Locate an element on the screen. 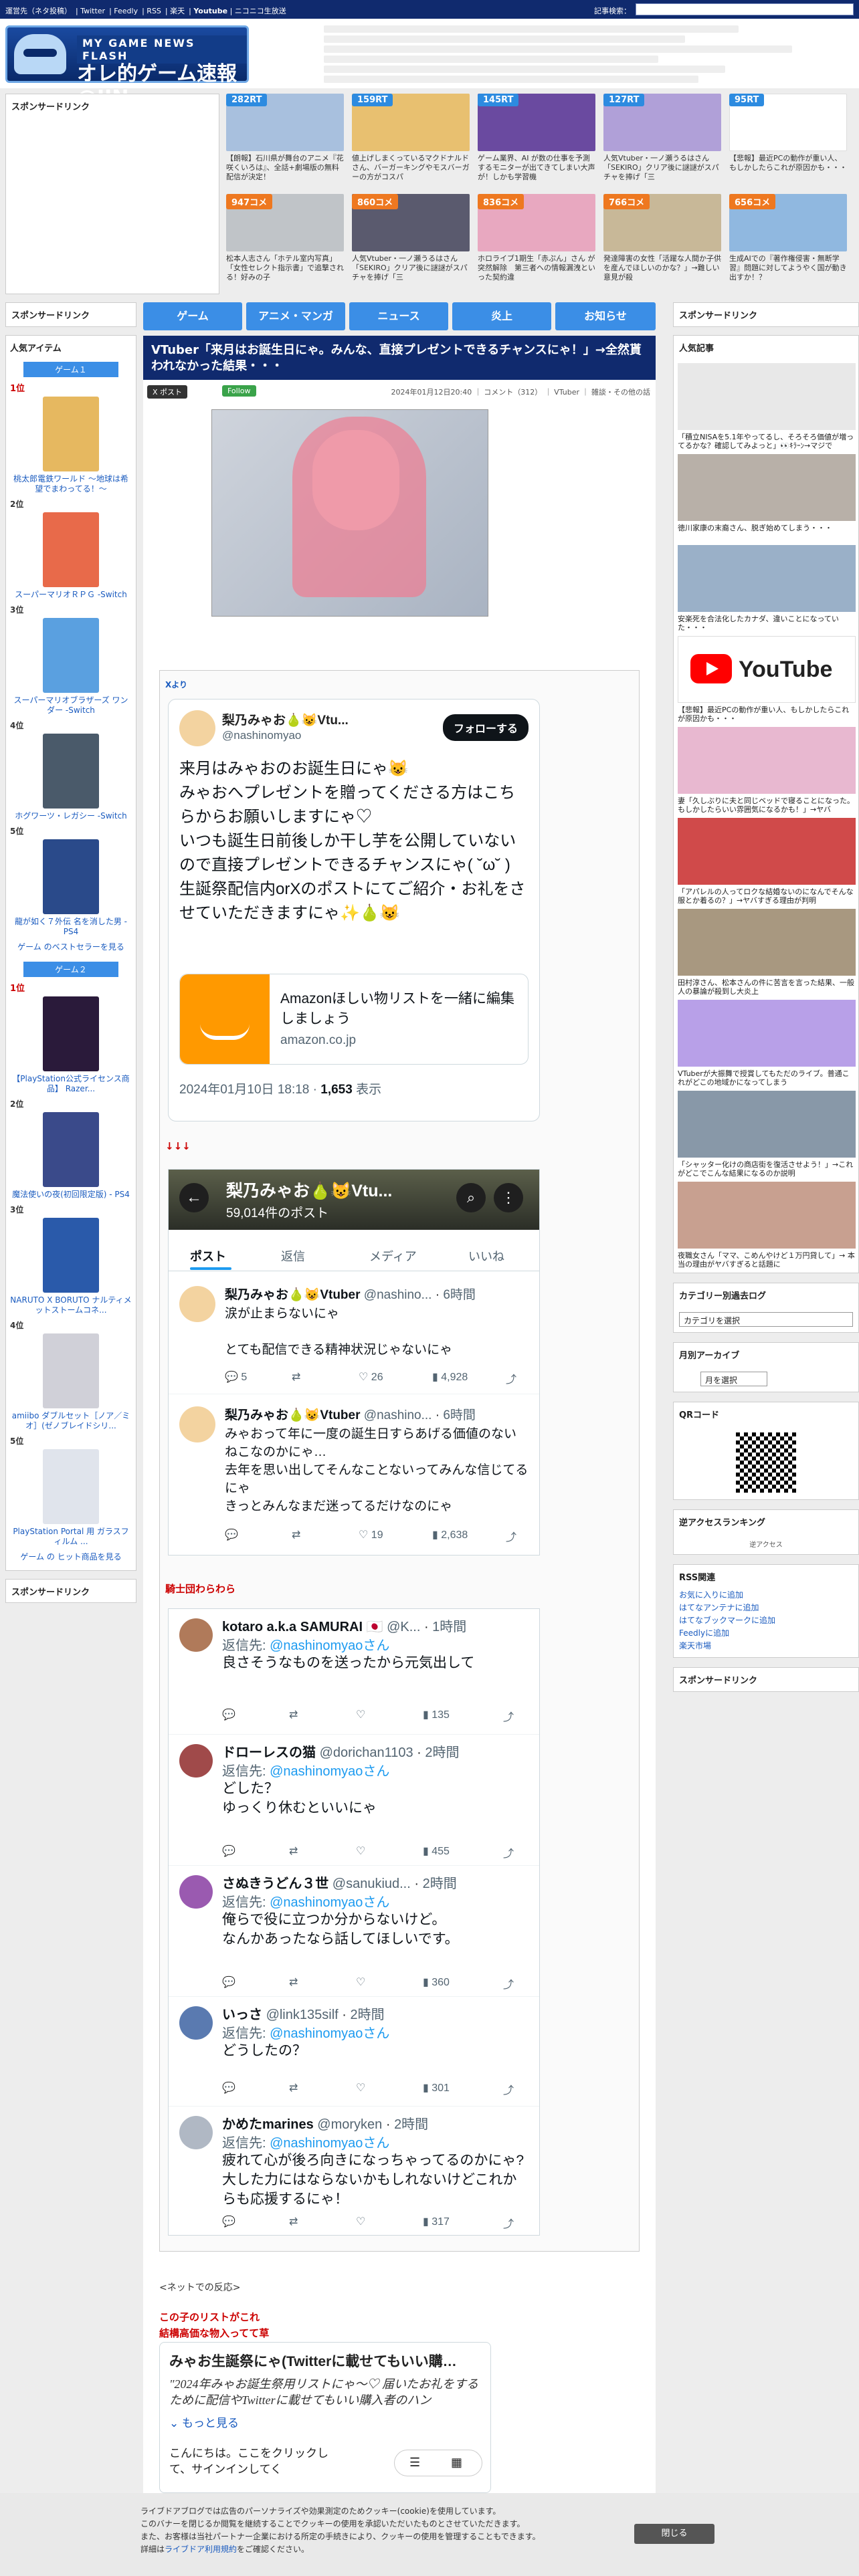 The image size is (859, 2576). popular-article: 田村淳さん、松本さんの件に苦言を言った結果、一般人の暴論が殺到し大炎上 is located at coordinates (767, 953).